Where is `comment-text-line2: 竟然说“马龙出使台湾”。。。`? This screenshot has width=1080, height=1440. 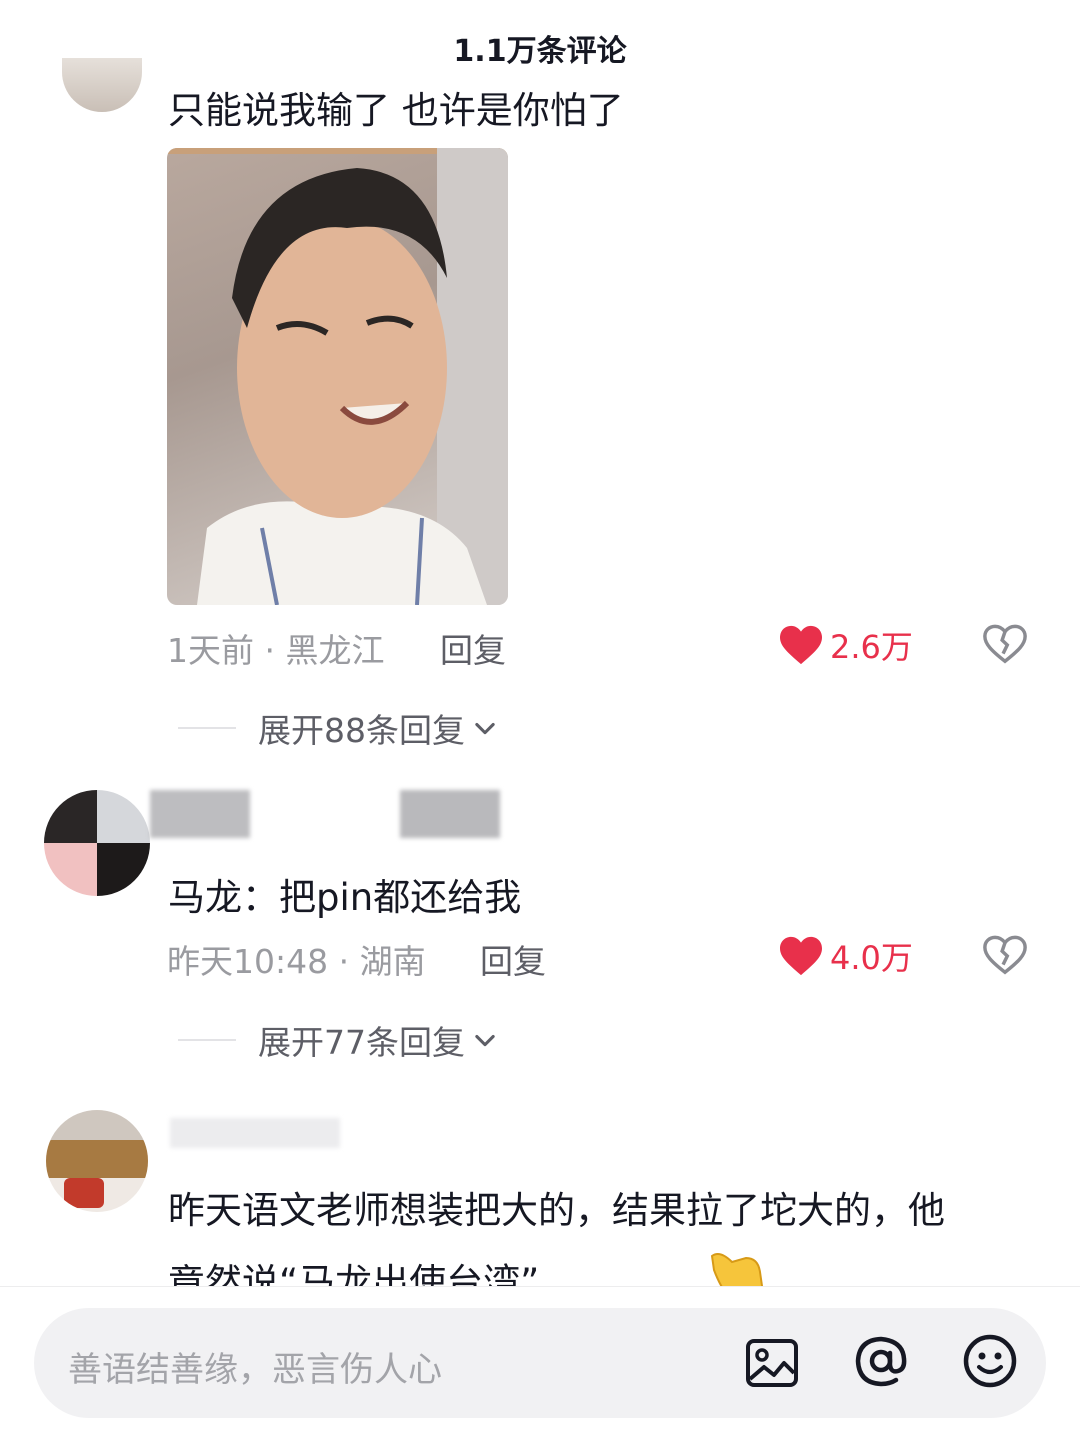
comment-text-line2: 竟然说“马龙出使台湾”。。。 is located at coordinates (391, 1273).